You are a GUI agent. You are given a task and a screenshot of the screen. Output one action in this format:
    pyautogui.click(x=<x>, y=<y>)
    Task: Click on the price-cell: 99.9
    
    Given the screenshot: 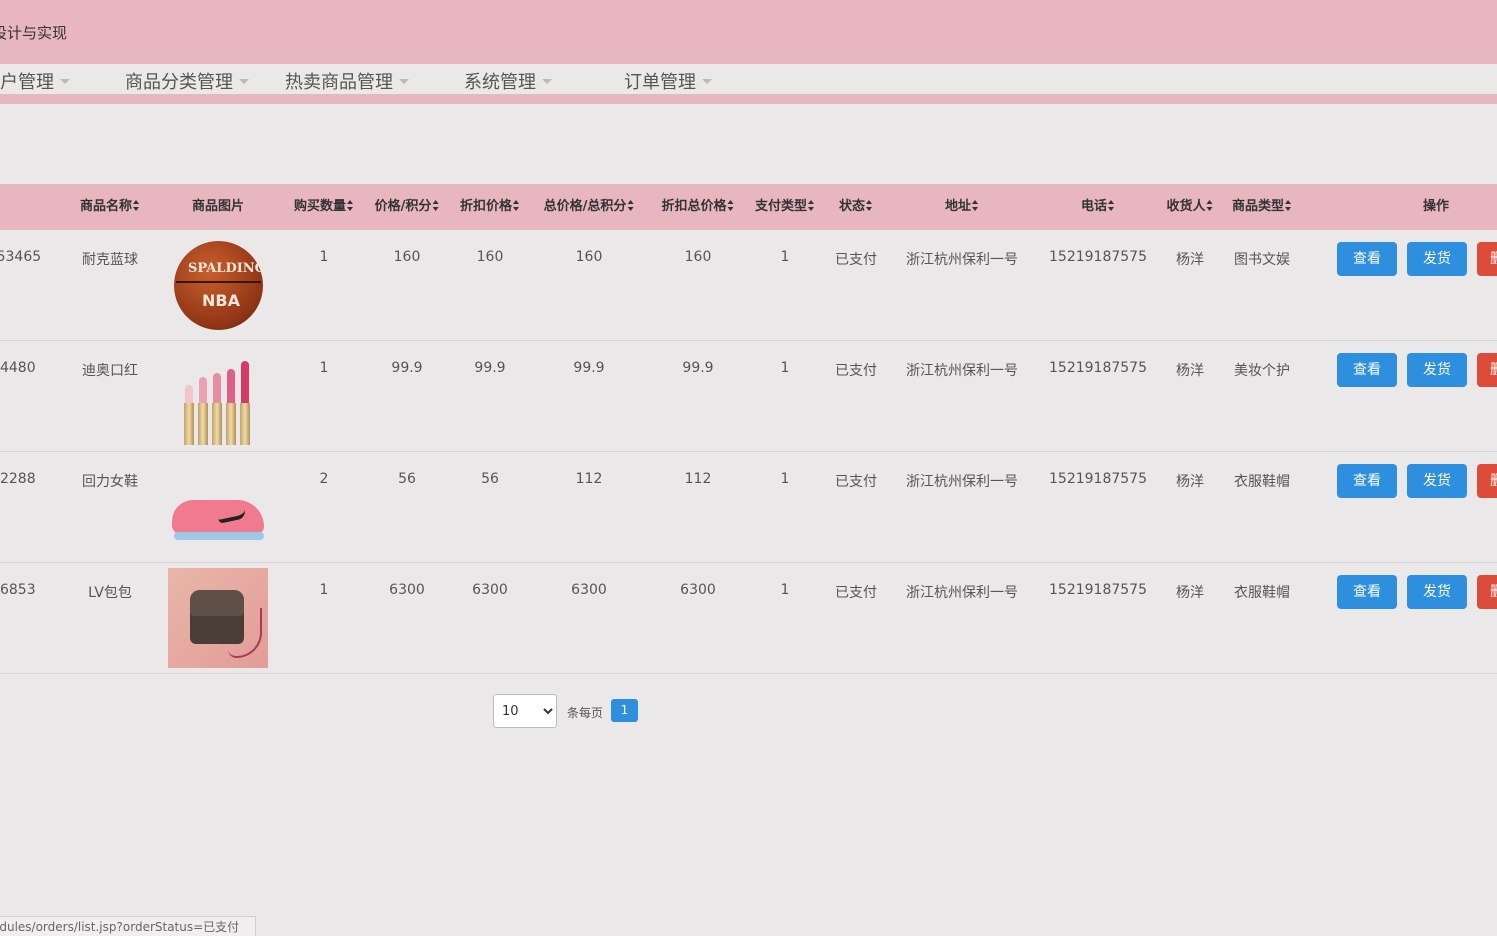 What is the action you would take?
    pyautogui.click(x=407, y=368)
    